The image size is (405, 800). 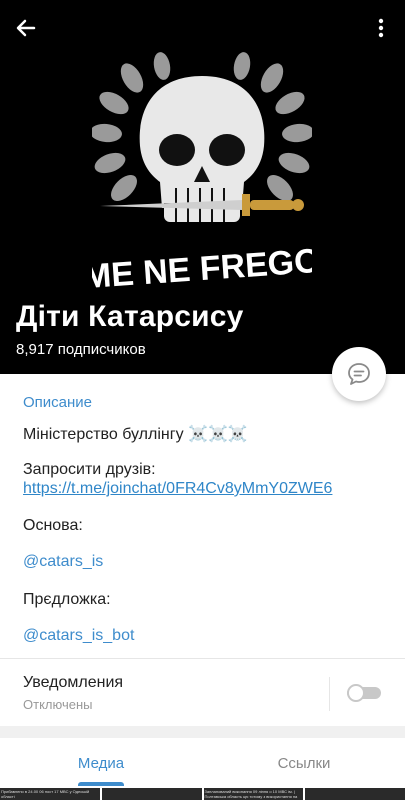 I want to click on suggest-bot-handle: @catars_is_bot, so click(x=78, y=636).